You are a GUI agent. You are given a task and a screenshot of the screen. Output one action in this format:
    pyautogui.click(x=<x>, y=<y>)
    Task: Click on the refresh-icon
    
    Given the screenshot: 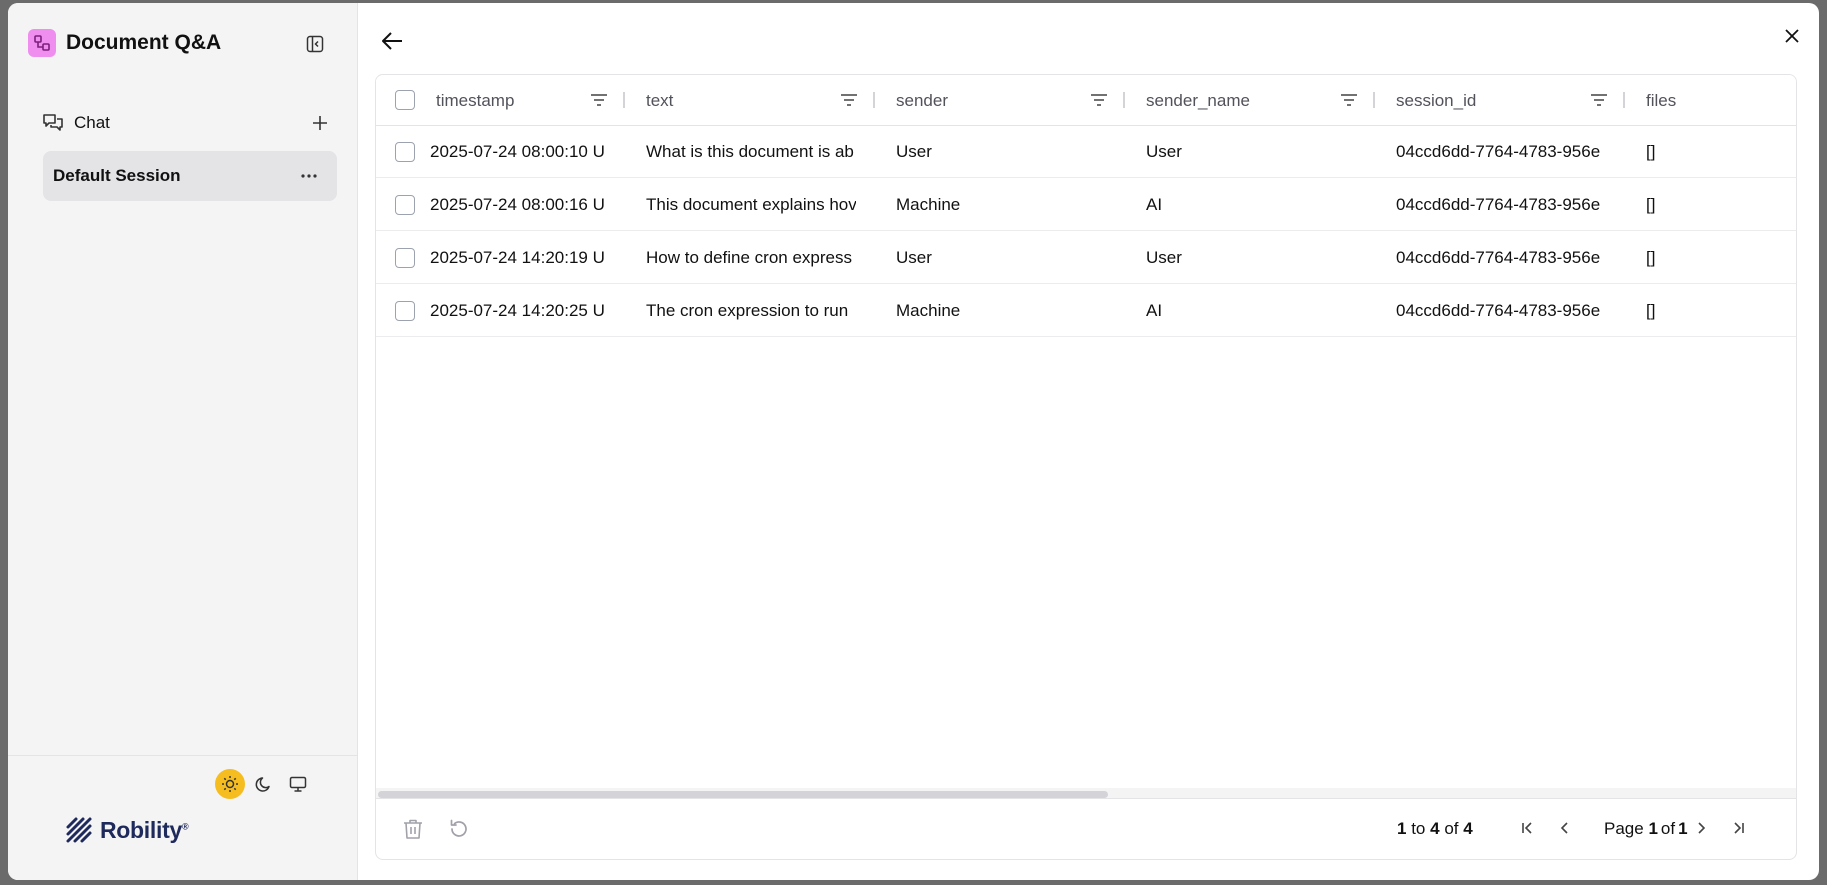 What is the action you would take?
    pyautogui.click(x=458, y=828)
    